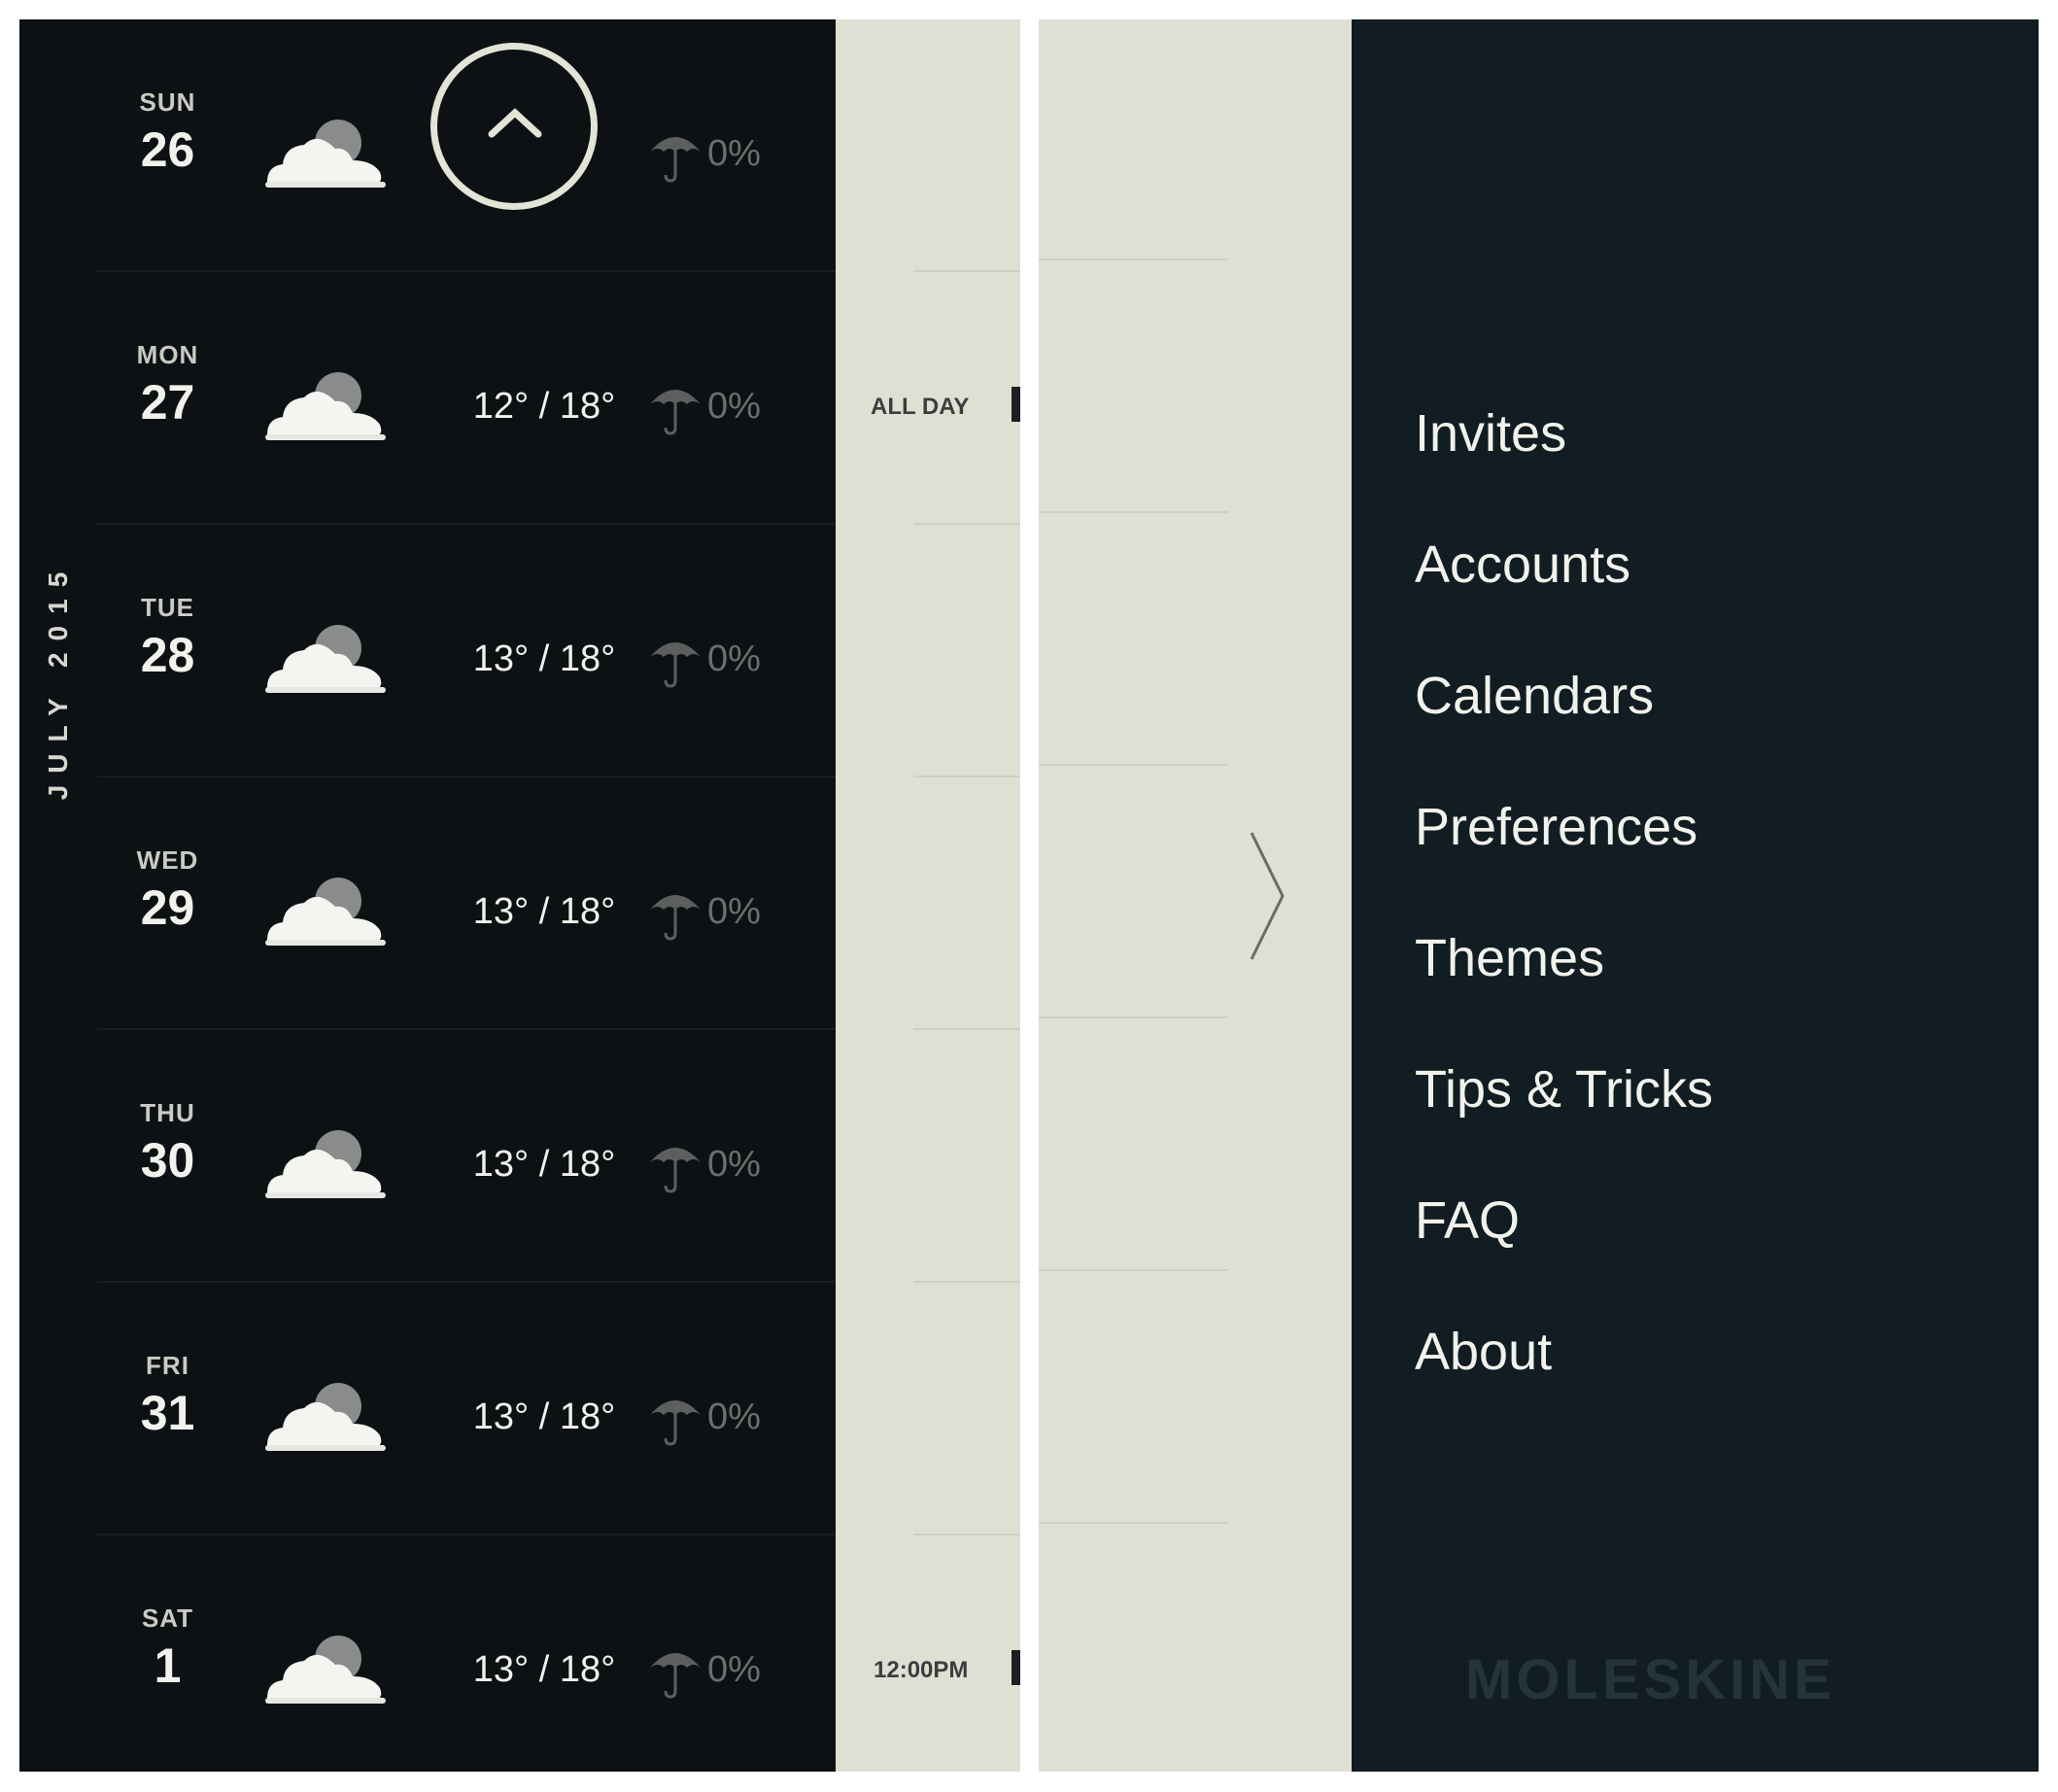 Image resolution: width=2058 pixels, height=1792 pixels. I want to click on day-row-thu-30: THU 30 13° / 18° 0%, so click(519, 1156).